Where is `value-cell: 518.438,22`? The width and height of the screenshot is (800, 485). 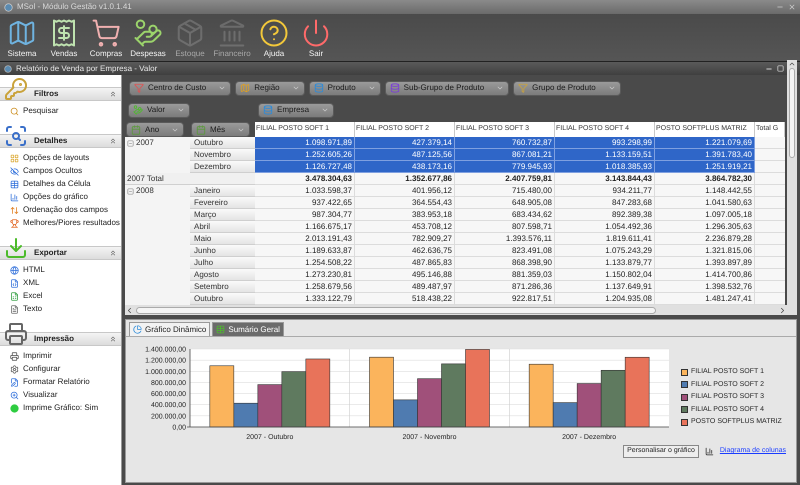 value-cell: 518.438,22 is located at coordinates (405, 299).